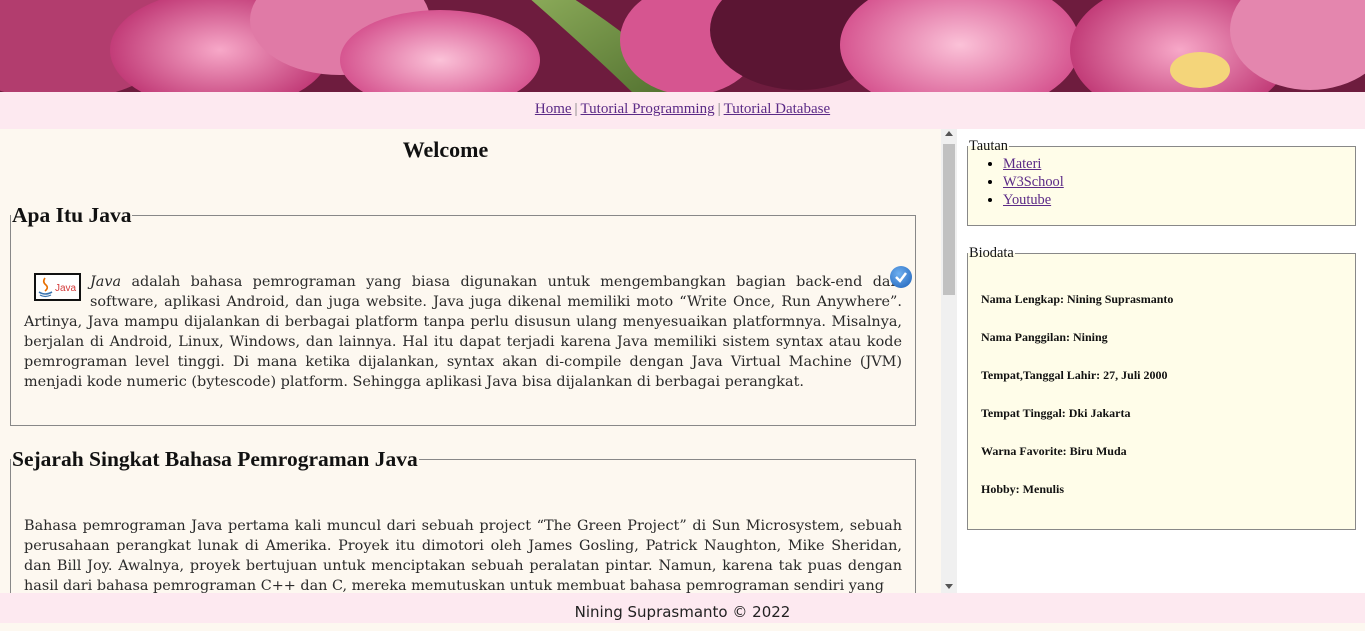  I want to click on list-item: Youtube, so click(1179, 200).